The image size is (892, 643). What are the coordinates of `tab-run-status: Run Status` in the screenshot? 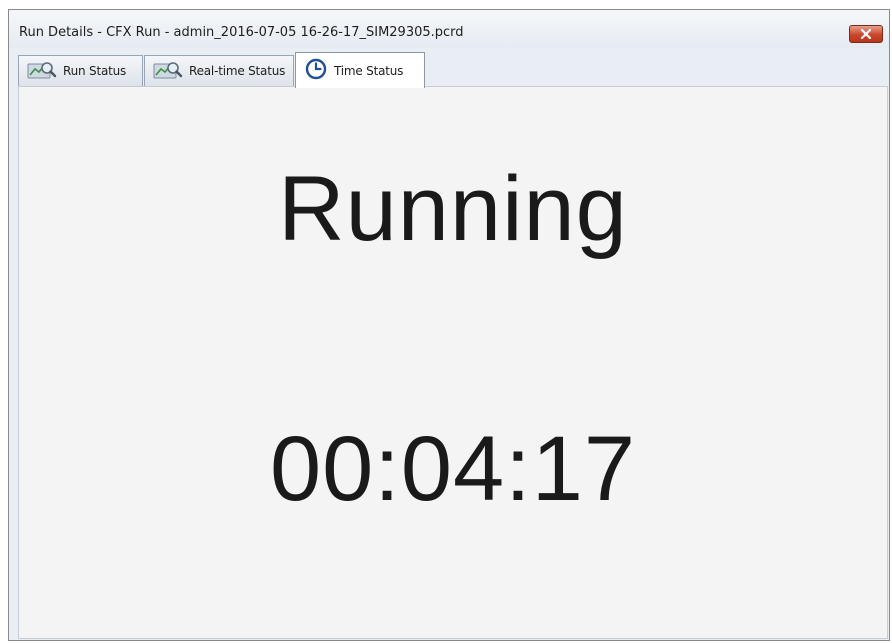 It's located at (80, 70).